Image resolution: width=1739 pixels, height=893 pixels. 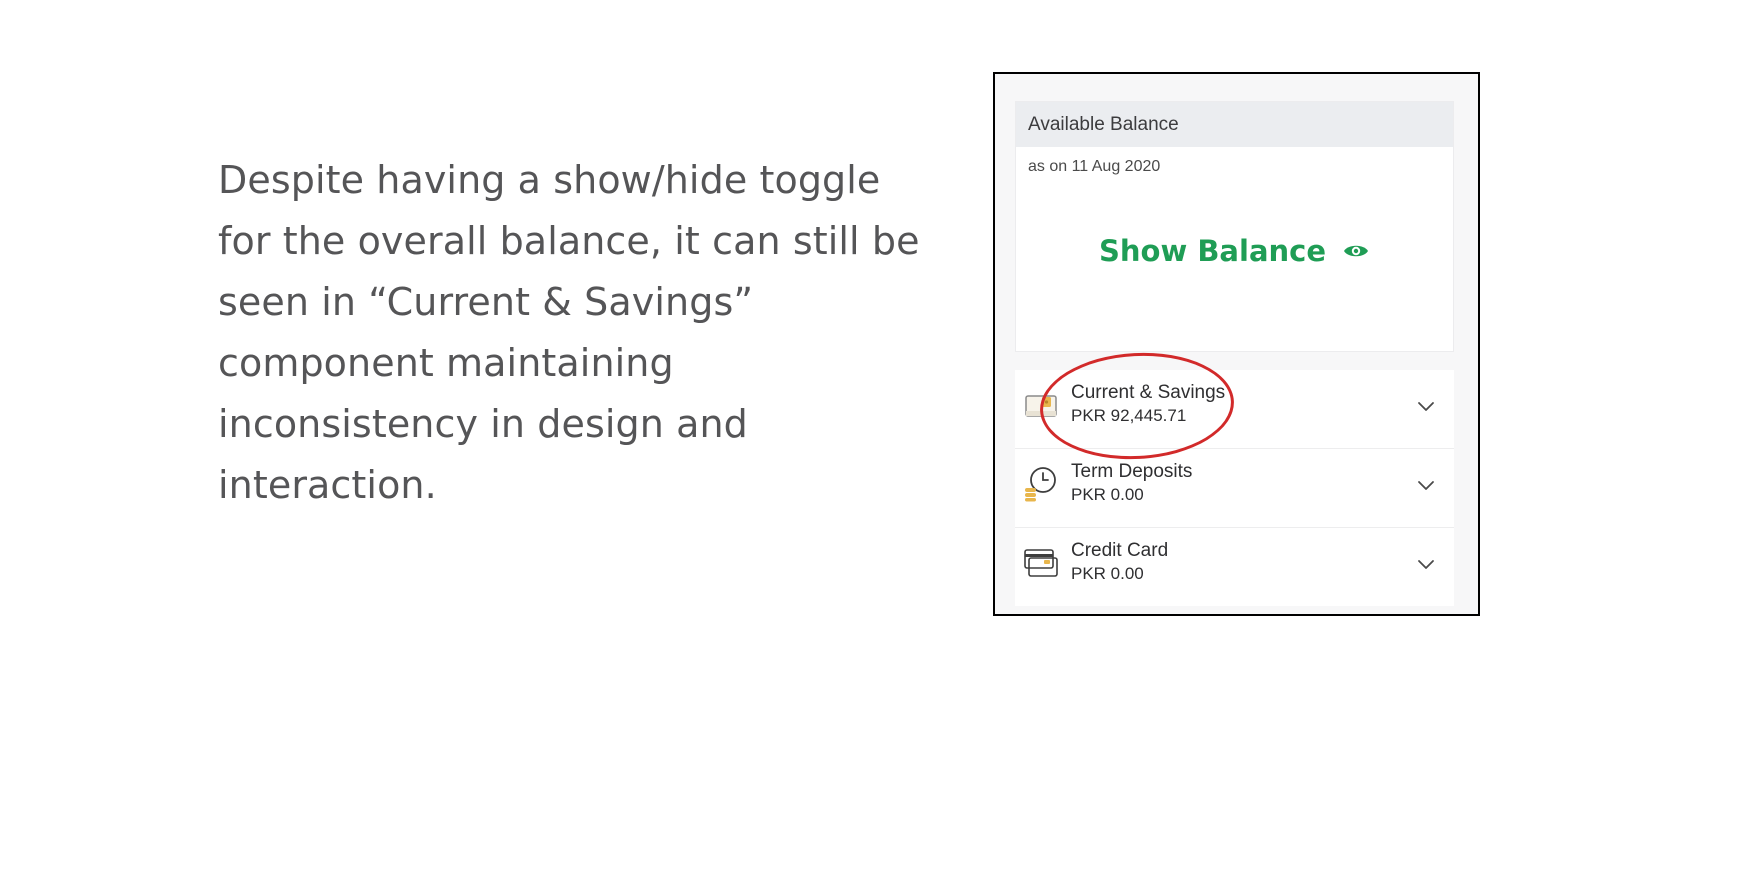 What do you see at coordinates (1094, 166) in the screenshot?
I see `balance-date: as on 11 Aug 2020` at bounding box center [1094, 166].